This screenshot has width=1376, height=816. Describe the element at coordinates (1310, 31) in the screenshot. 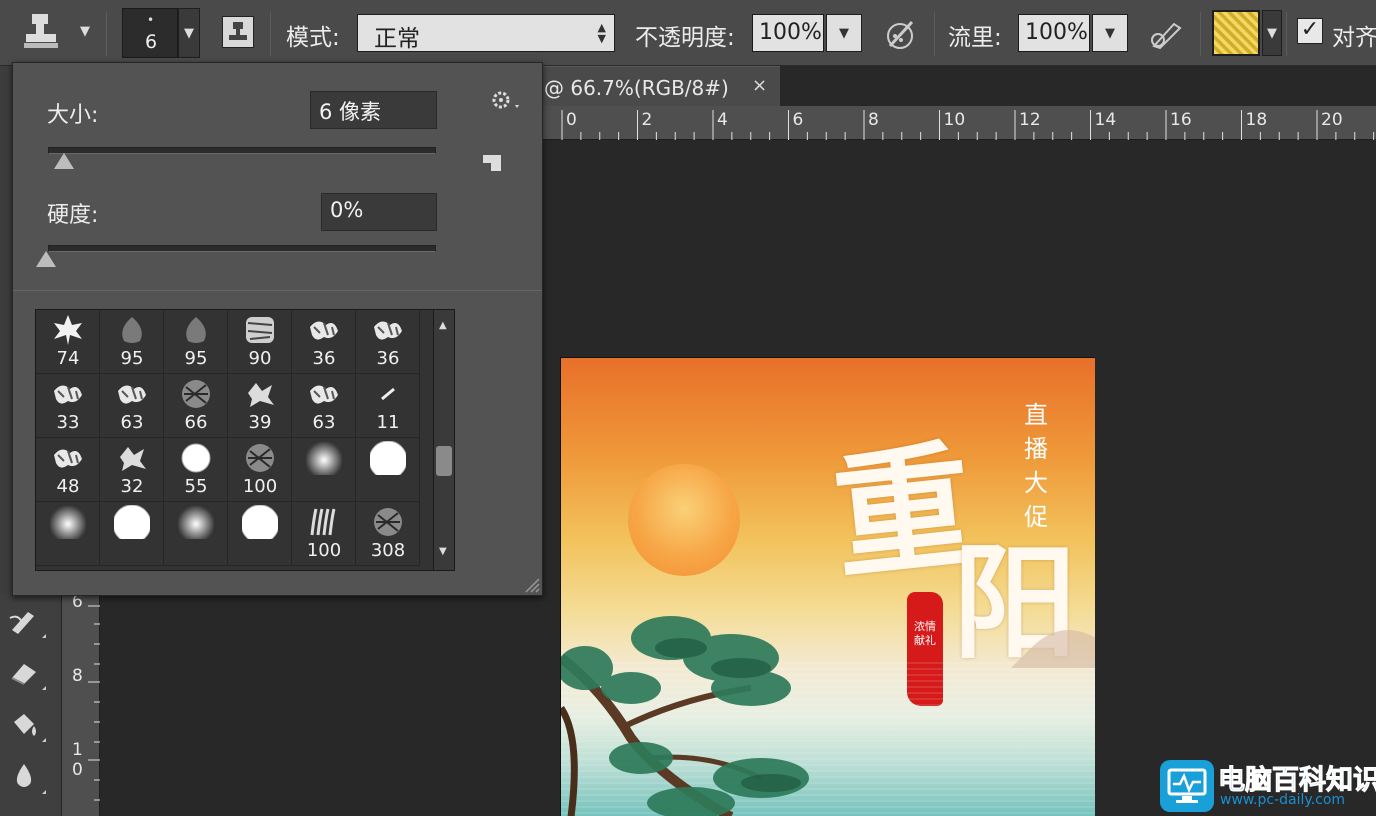

I see `align-checkbox: ✓` at that location.